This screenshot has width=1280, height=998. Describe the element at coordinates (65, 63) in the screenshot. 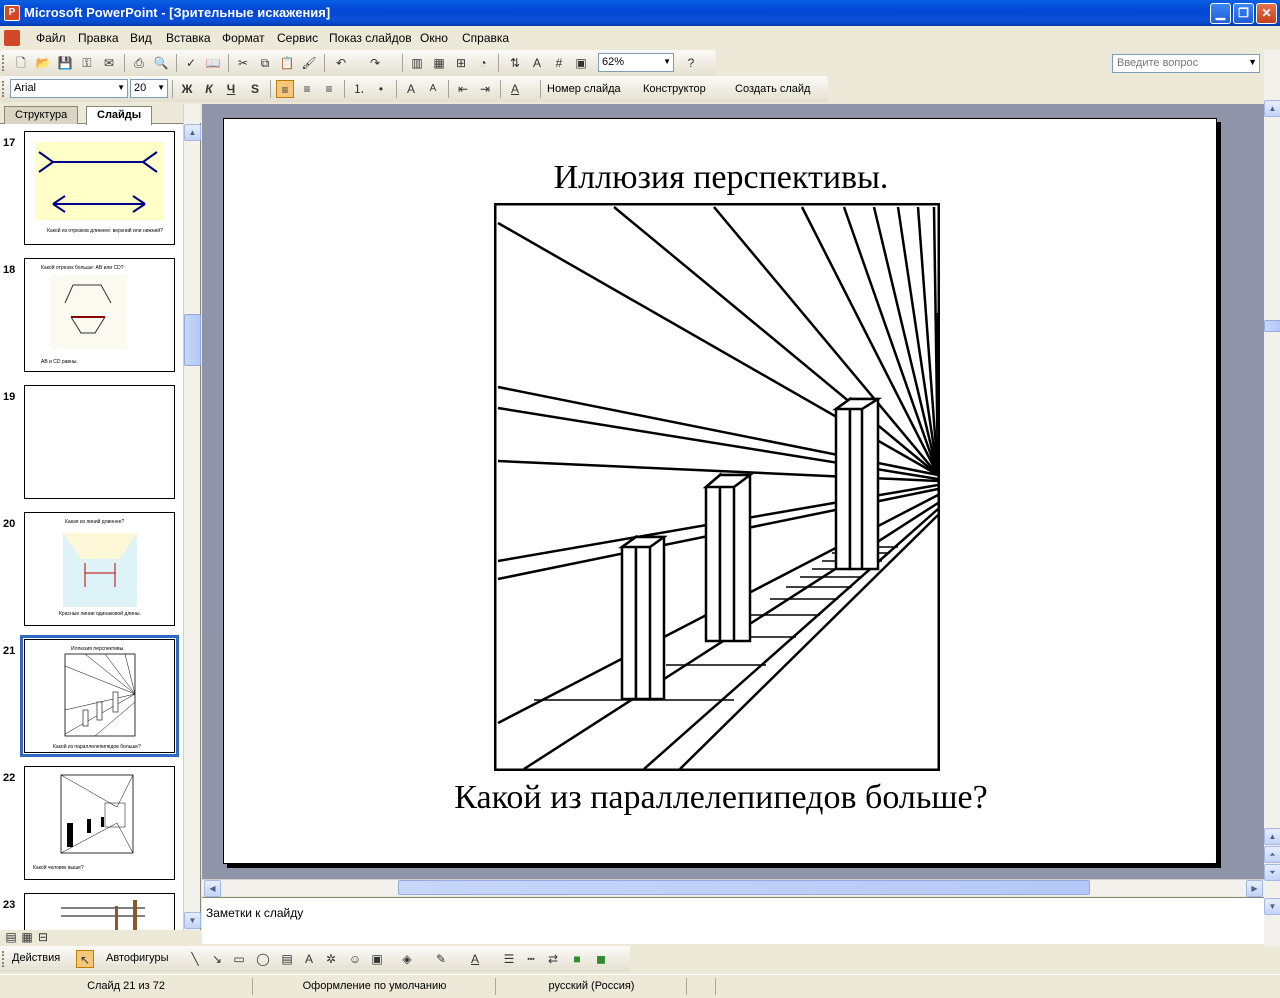

I see `save-icon: 💾` at that location.